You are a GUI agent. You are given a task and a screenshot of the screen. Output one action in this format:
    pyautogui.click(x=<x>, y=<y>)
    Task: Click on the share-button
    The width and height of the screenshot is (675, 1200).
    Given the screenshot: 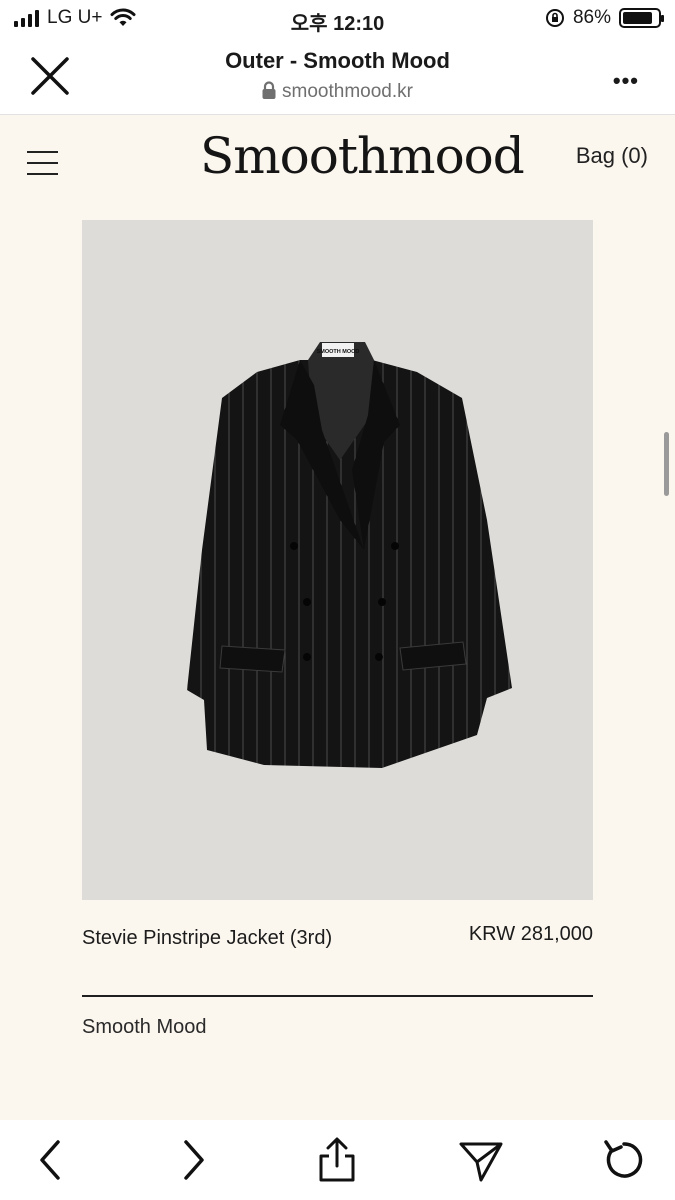 What is the action you would take?
    pyautogui.click(x=337, y=1160)
    